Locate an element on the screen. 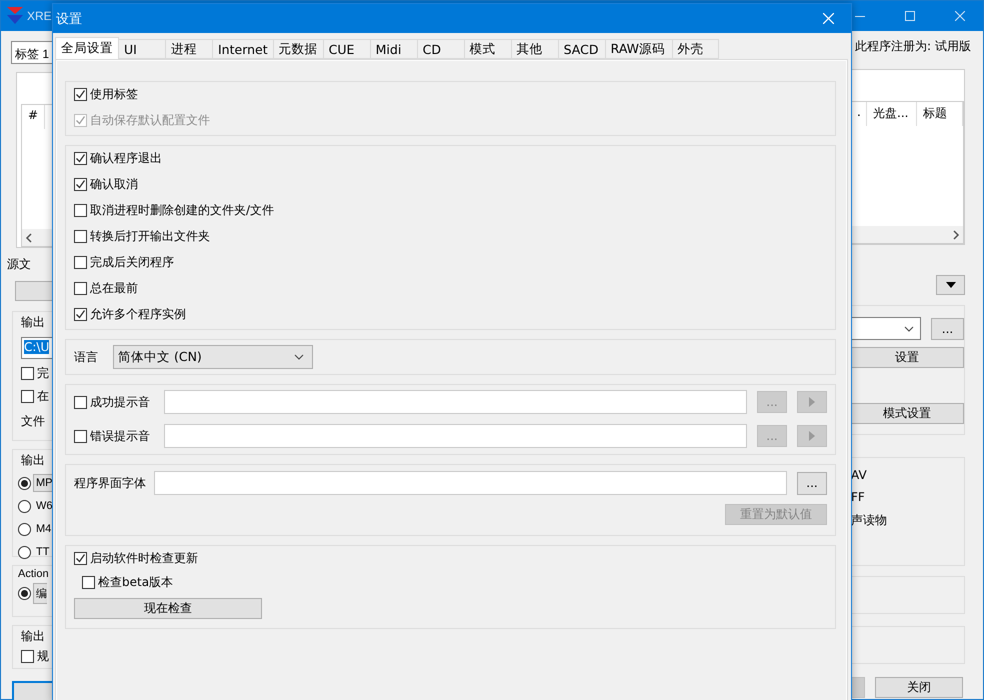 Image resolution: width=984 pixels, height=700 pixels. dropdown-button is located at coordinates (950, 285).